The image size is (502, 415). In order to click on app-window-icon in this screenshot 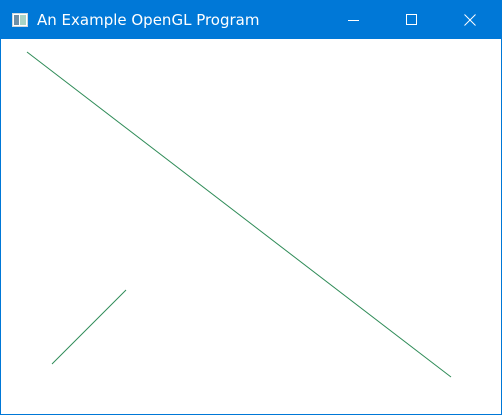, I will do `click(20, 19)`.